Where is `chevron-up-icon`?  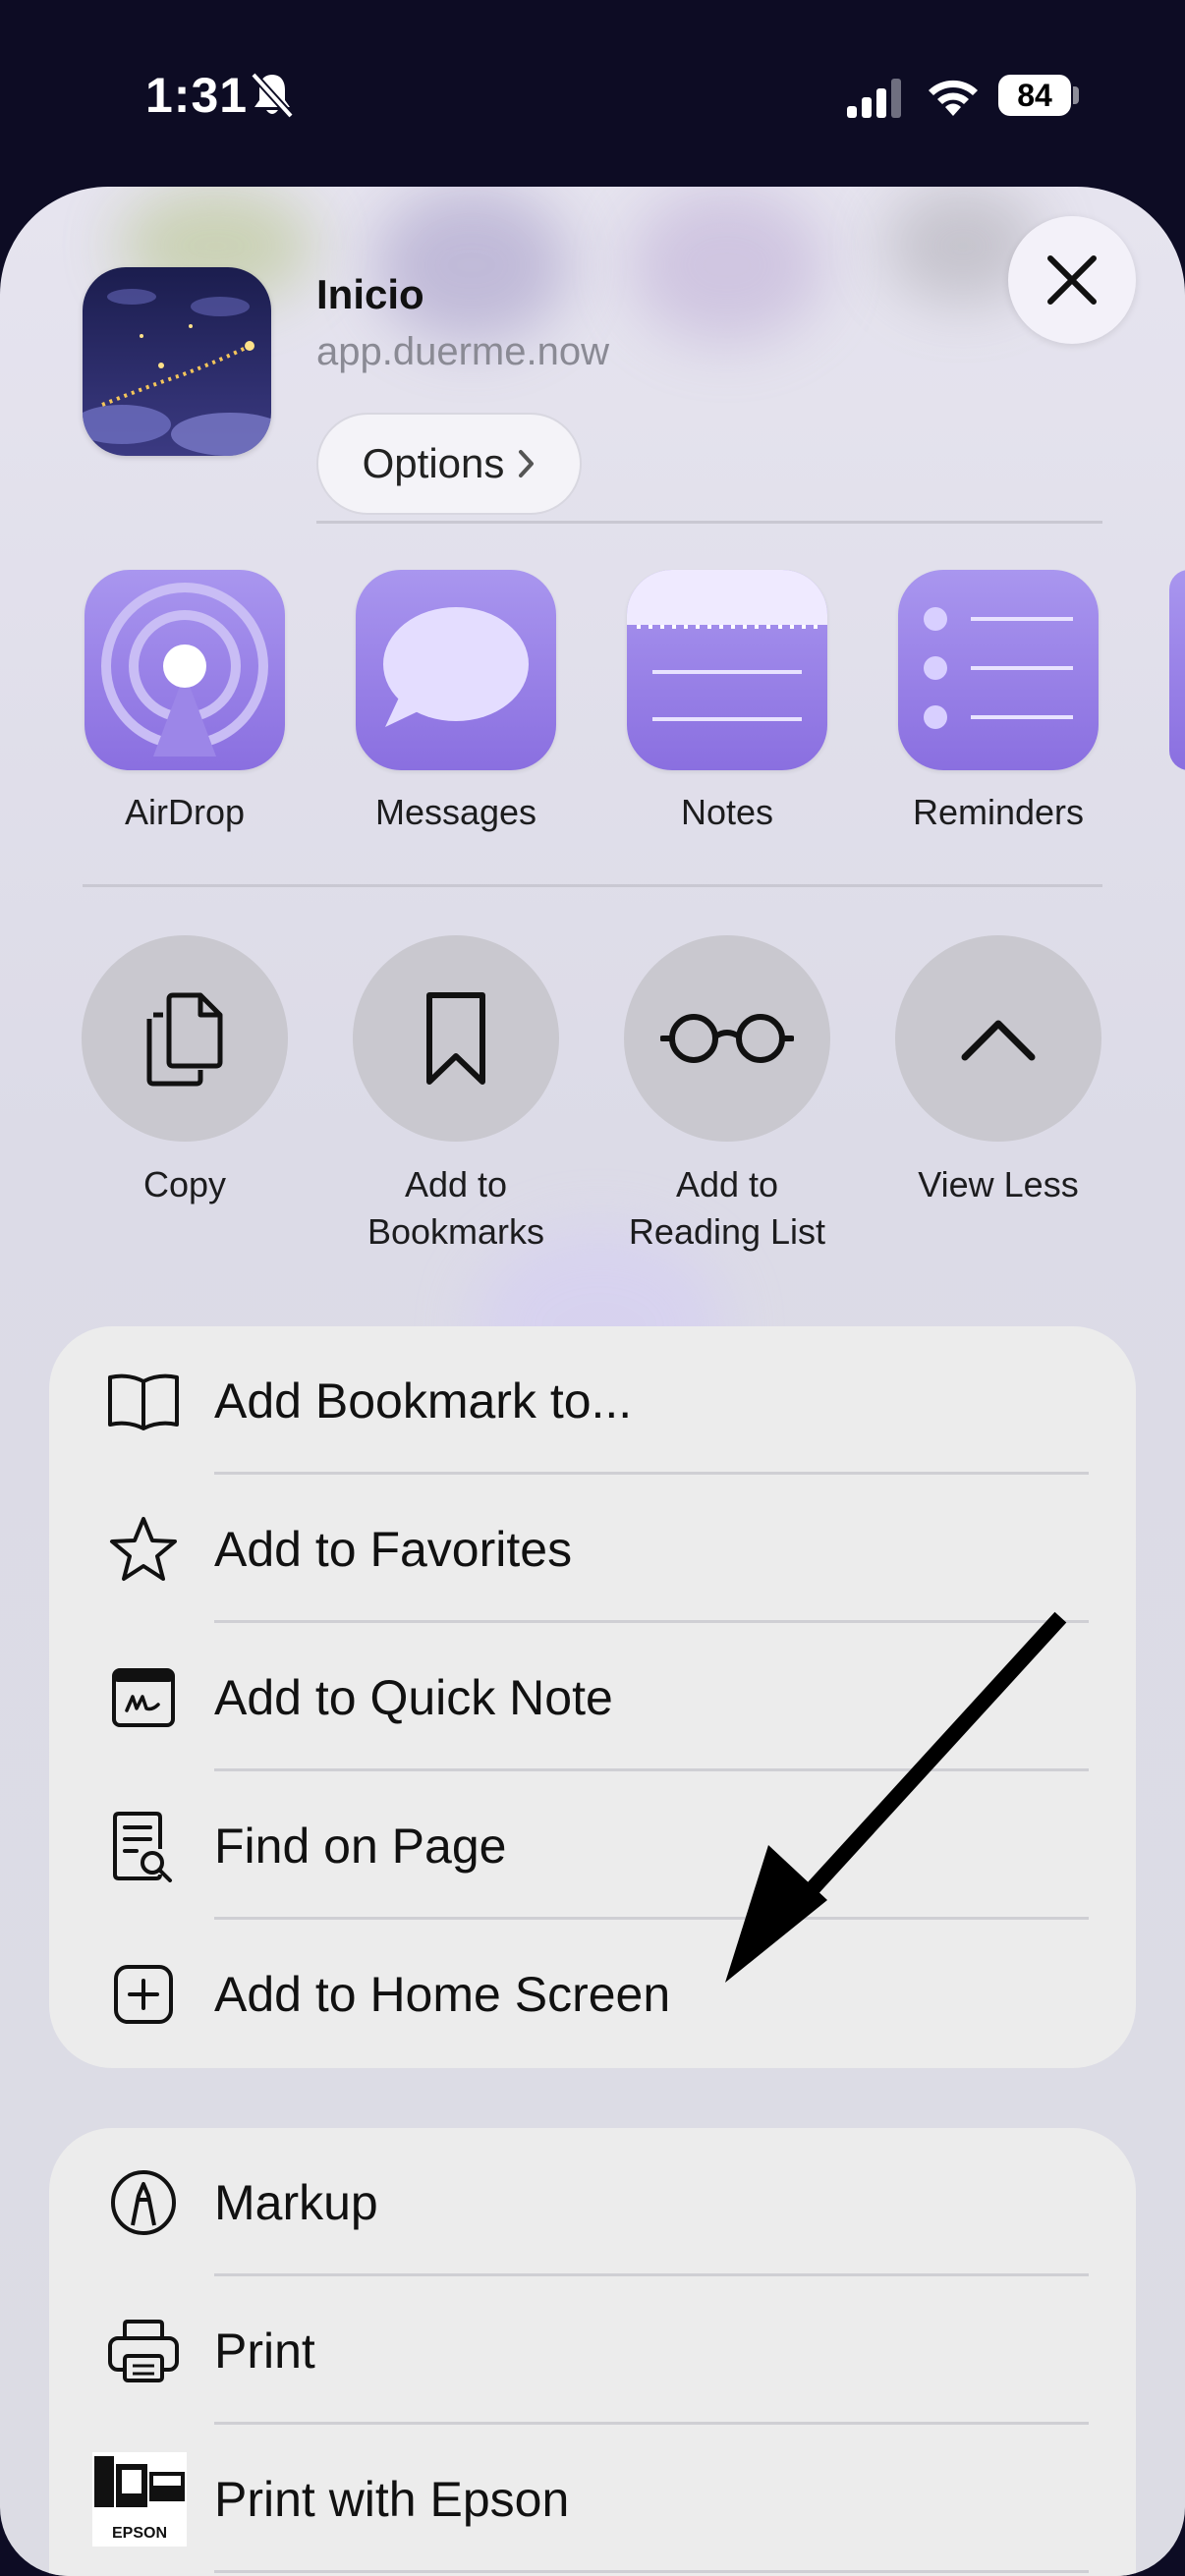 chevron-up-icon is located at coordinates (999, 1040).